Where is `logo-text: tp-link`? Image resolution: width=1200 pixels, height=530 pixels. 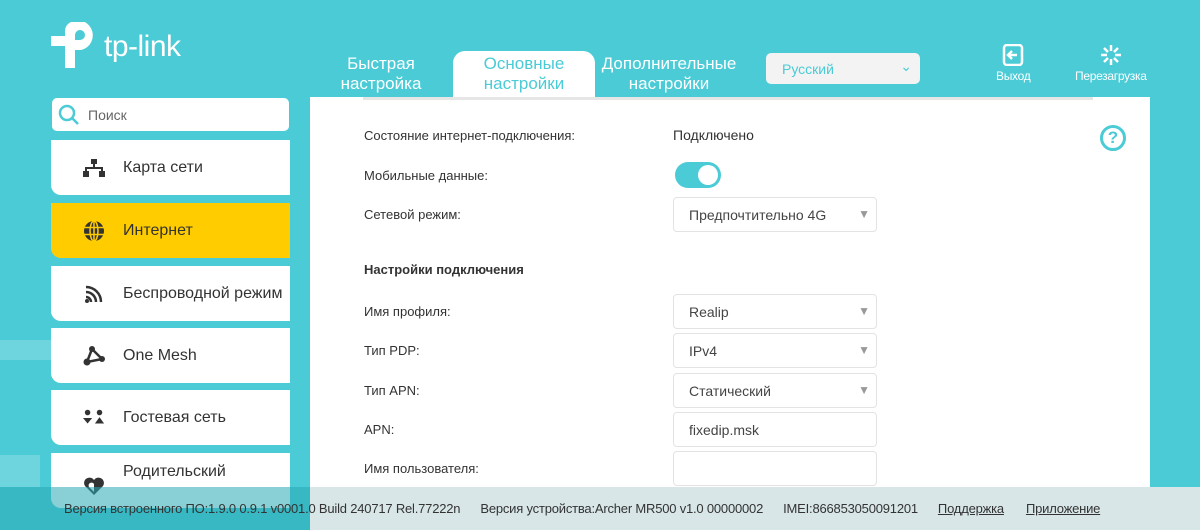
logo-text: tp-link is located at coordinates (142, 46).